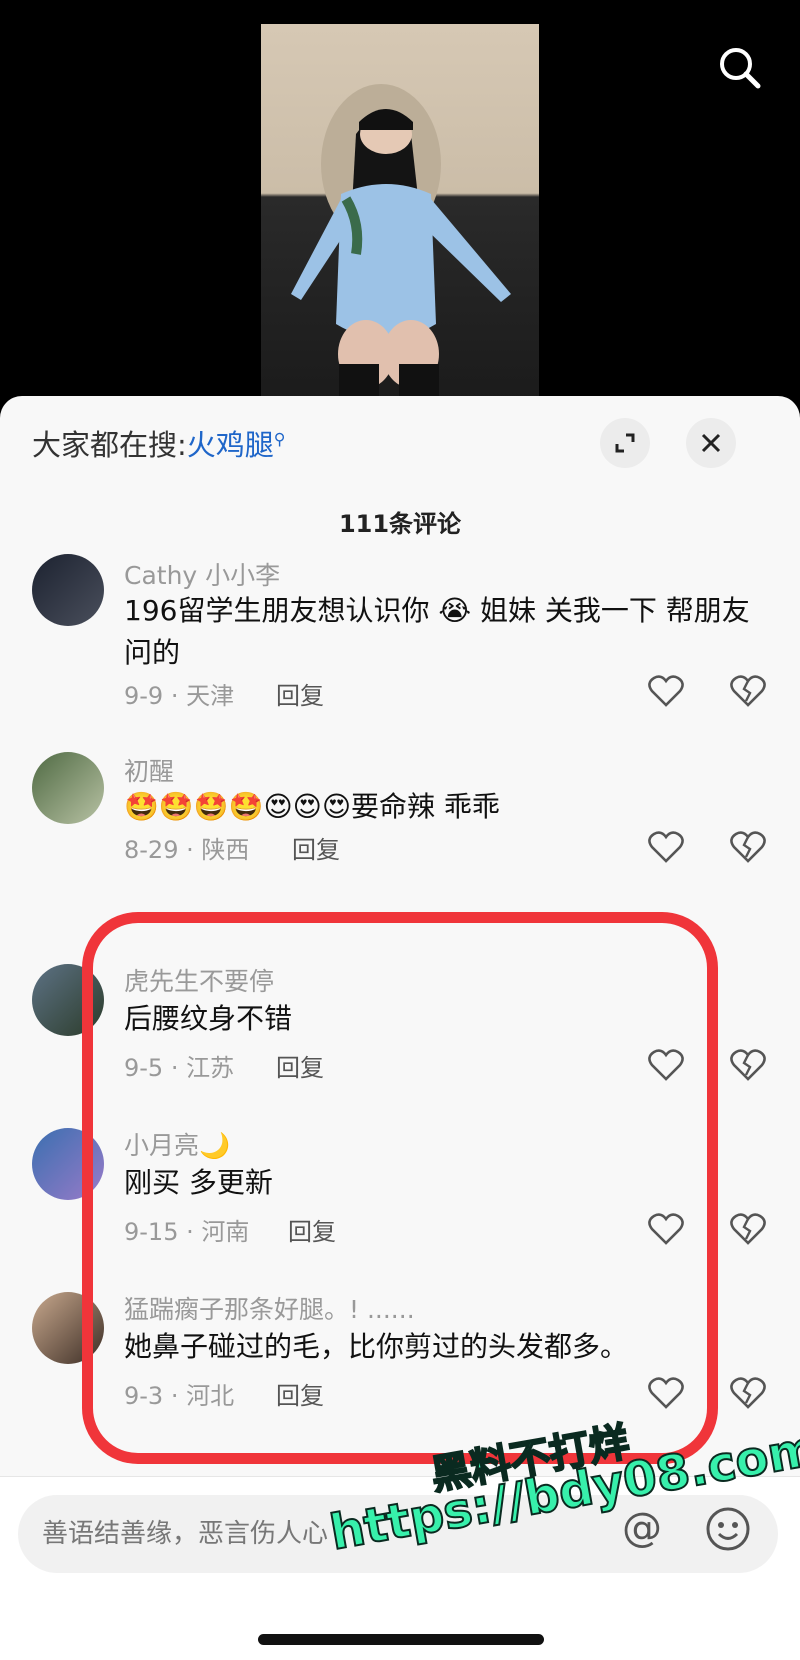  What do you see at coordinates (149, 770) in the screenshot?
I see `comment-username: 初醒` at bounding box center [149, 770].